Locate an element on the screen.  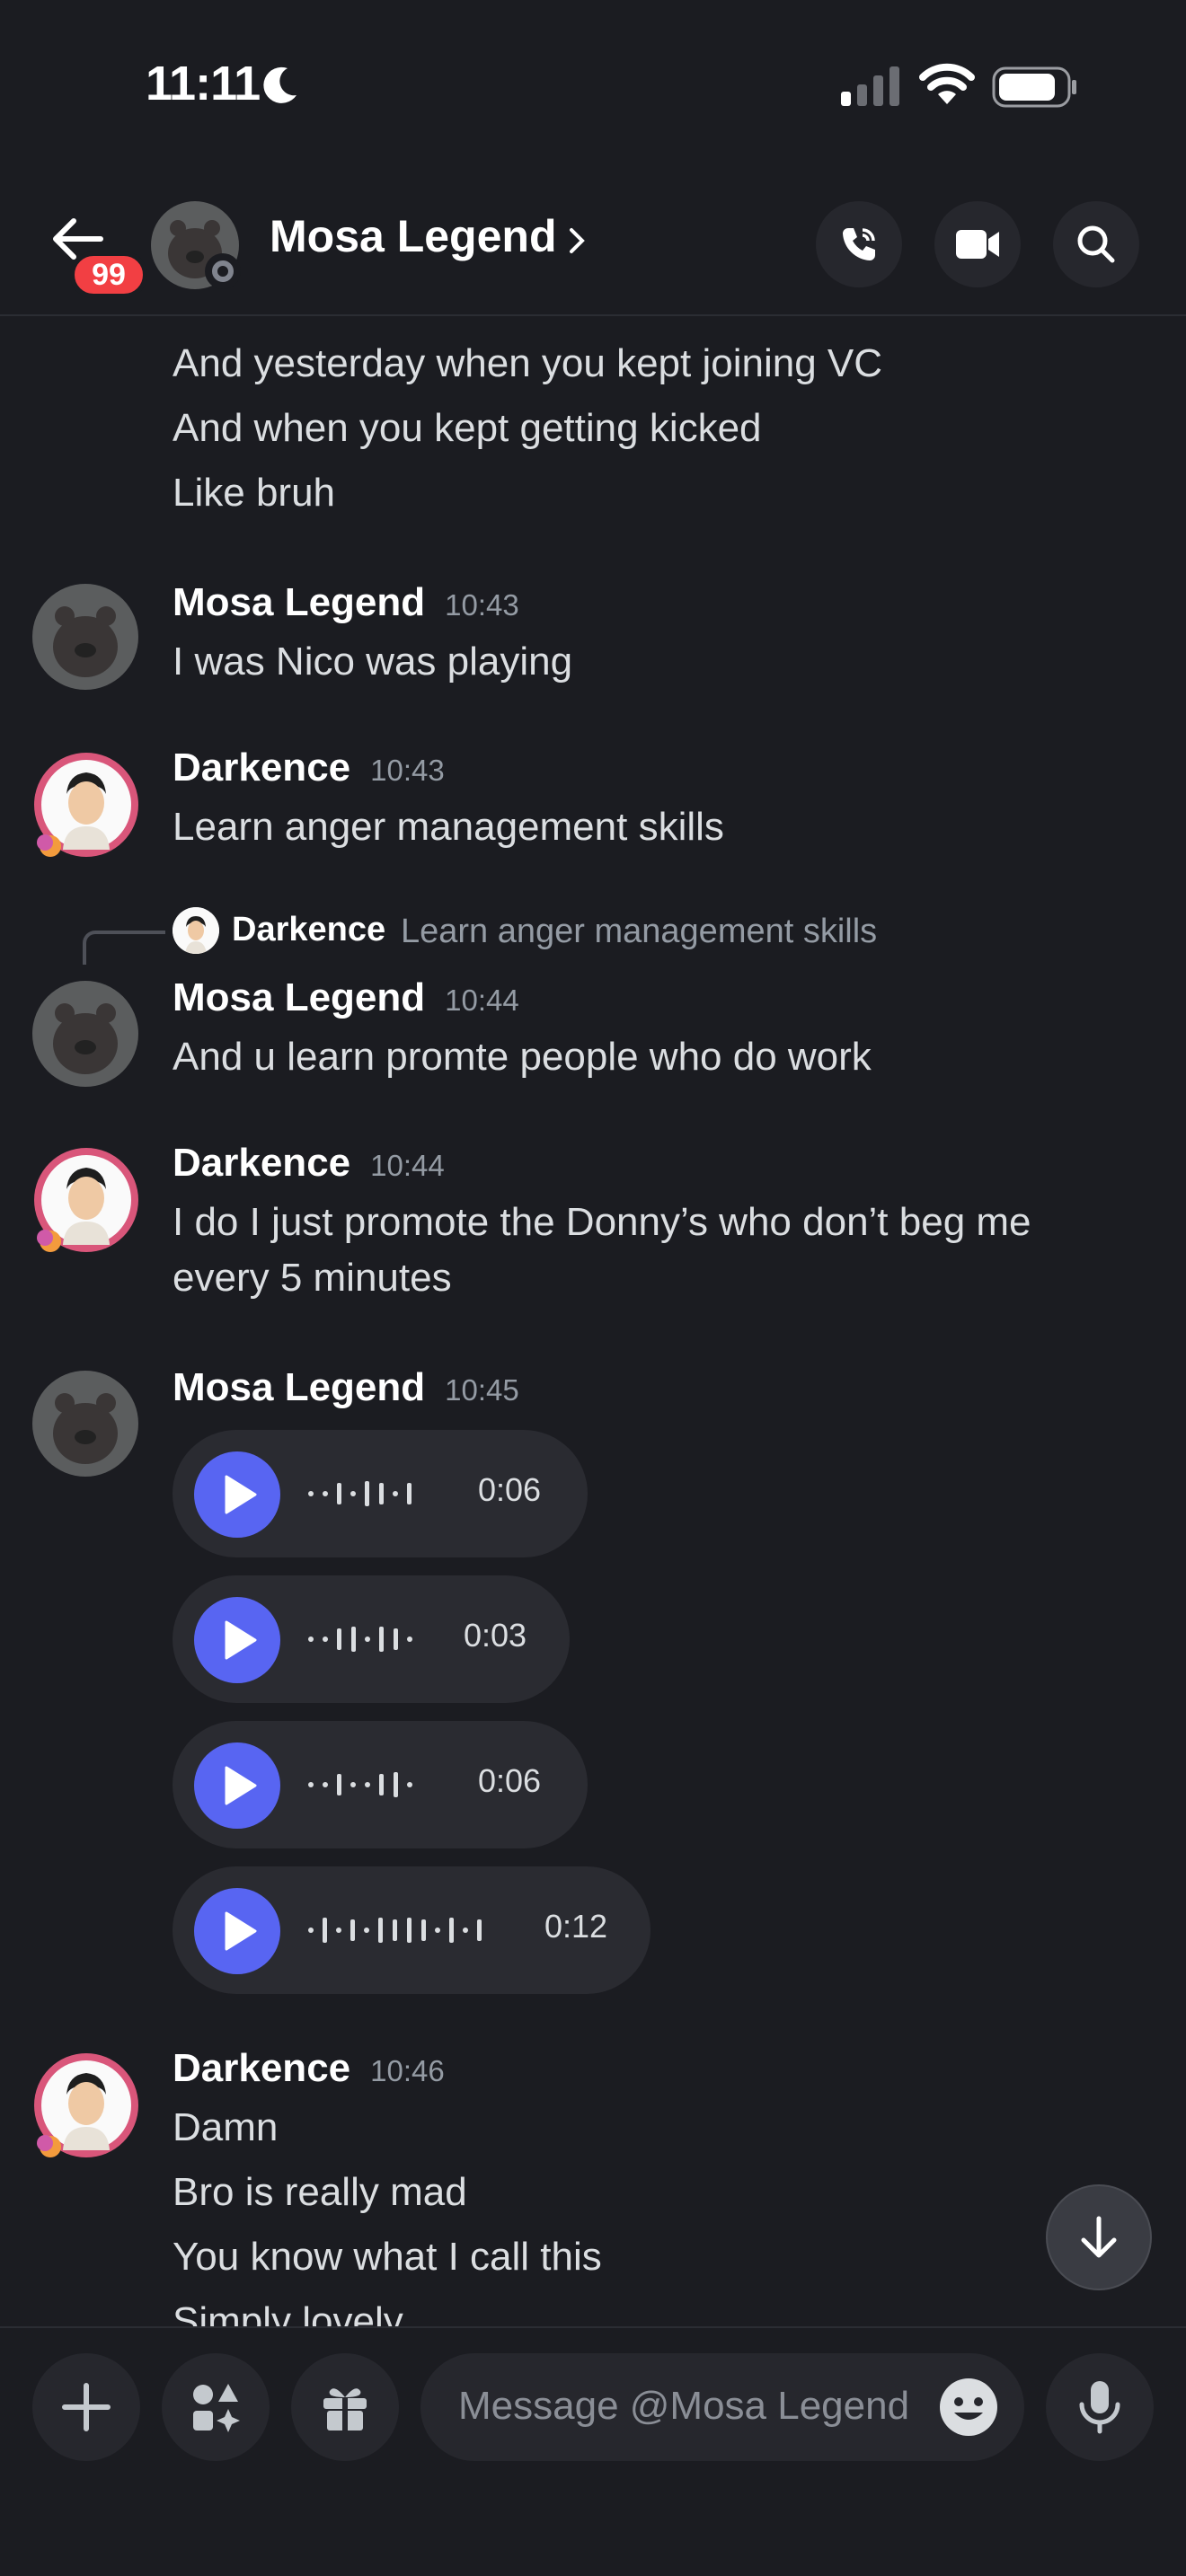
message-composer: Message @Mosa Legend is located at coordinates (593, 2451).